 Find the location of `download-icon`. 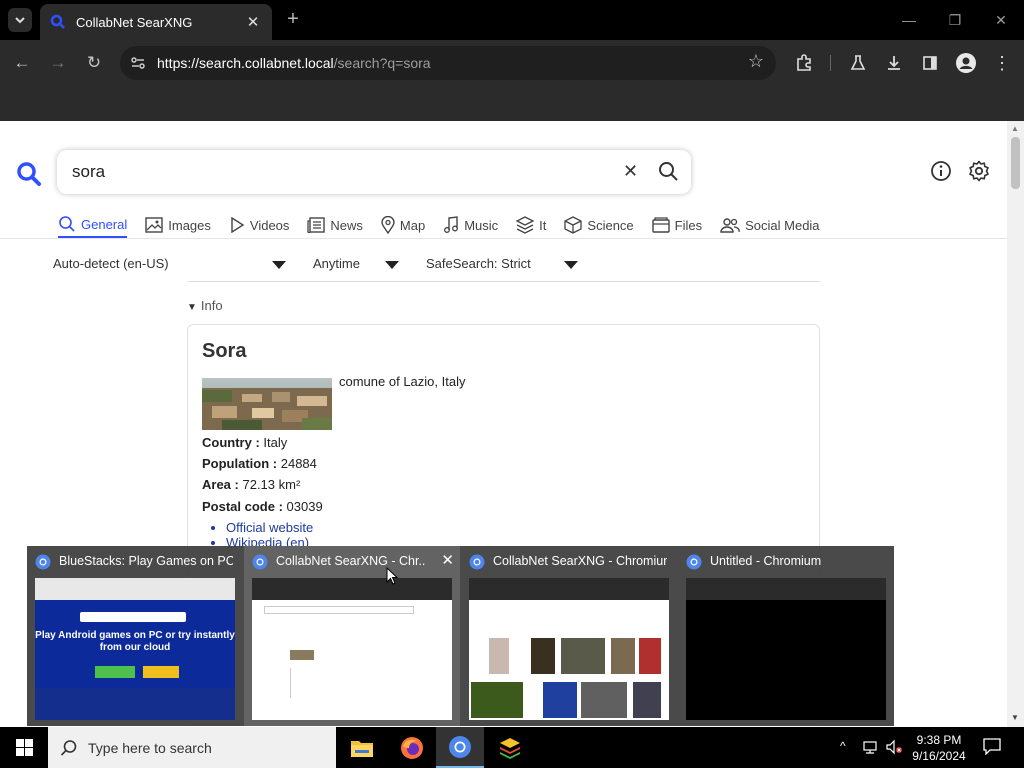

download-icon is located at coordinates (894, 63).